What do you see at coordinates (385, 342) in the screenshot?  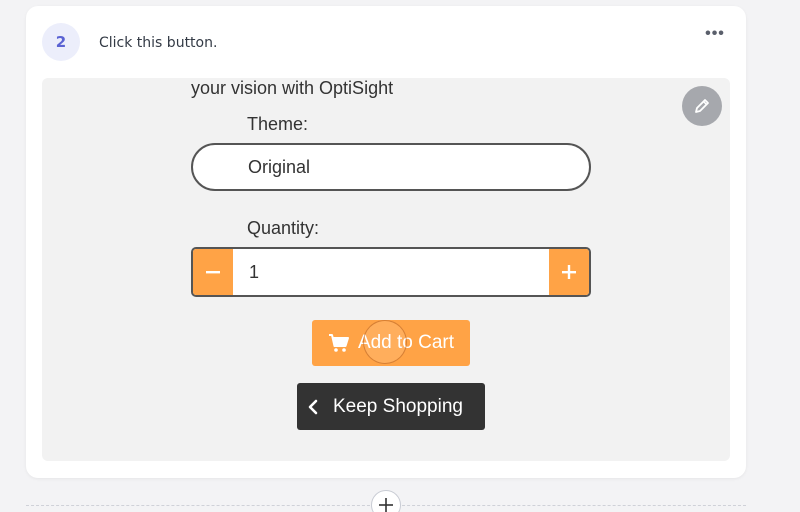 I see `click-indicator` at bounding box center [385, 342].